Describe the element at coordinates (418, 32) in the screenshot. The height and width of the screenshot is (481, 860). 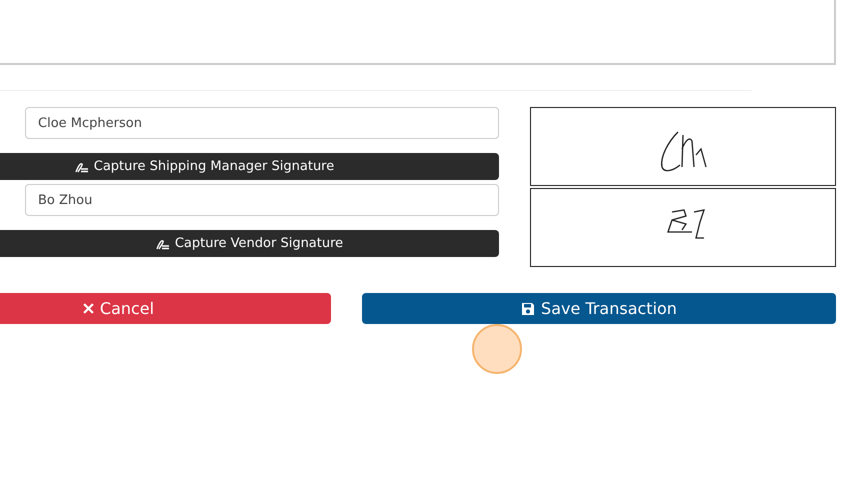
I see `textarea-field` at that location.